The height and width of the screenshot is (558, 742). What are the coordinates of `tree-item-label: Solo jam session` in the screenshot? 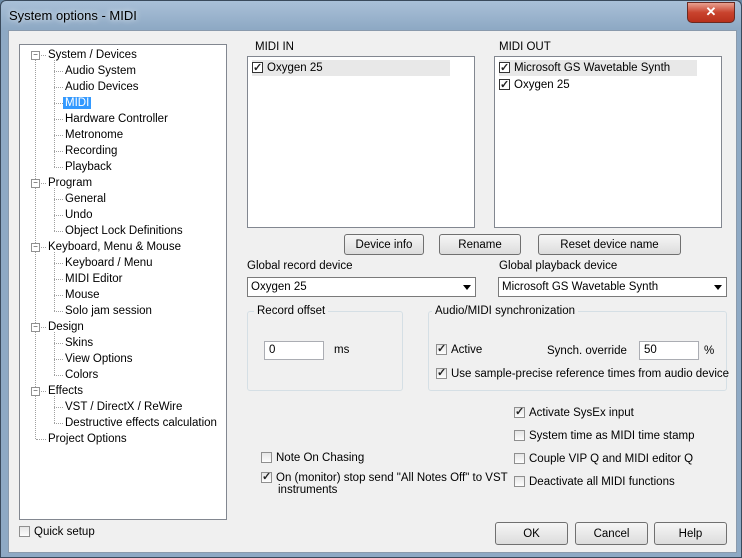 It's located at (108, 311).